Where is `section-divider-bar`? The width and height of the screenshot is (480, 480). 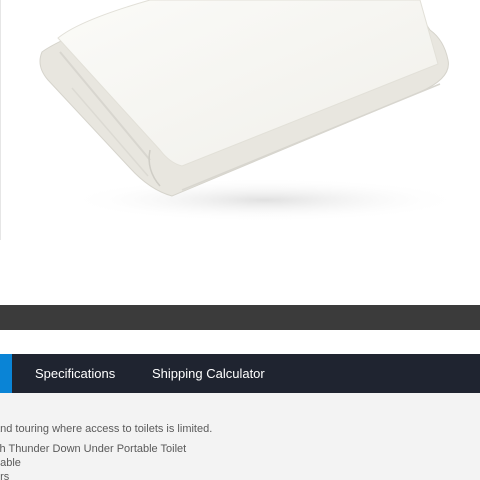 section-divider-bar is located at coordinates (240, 317).